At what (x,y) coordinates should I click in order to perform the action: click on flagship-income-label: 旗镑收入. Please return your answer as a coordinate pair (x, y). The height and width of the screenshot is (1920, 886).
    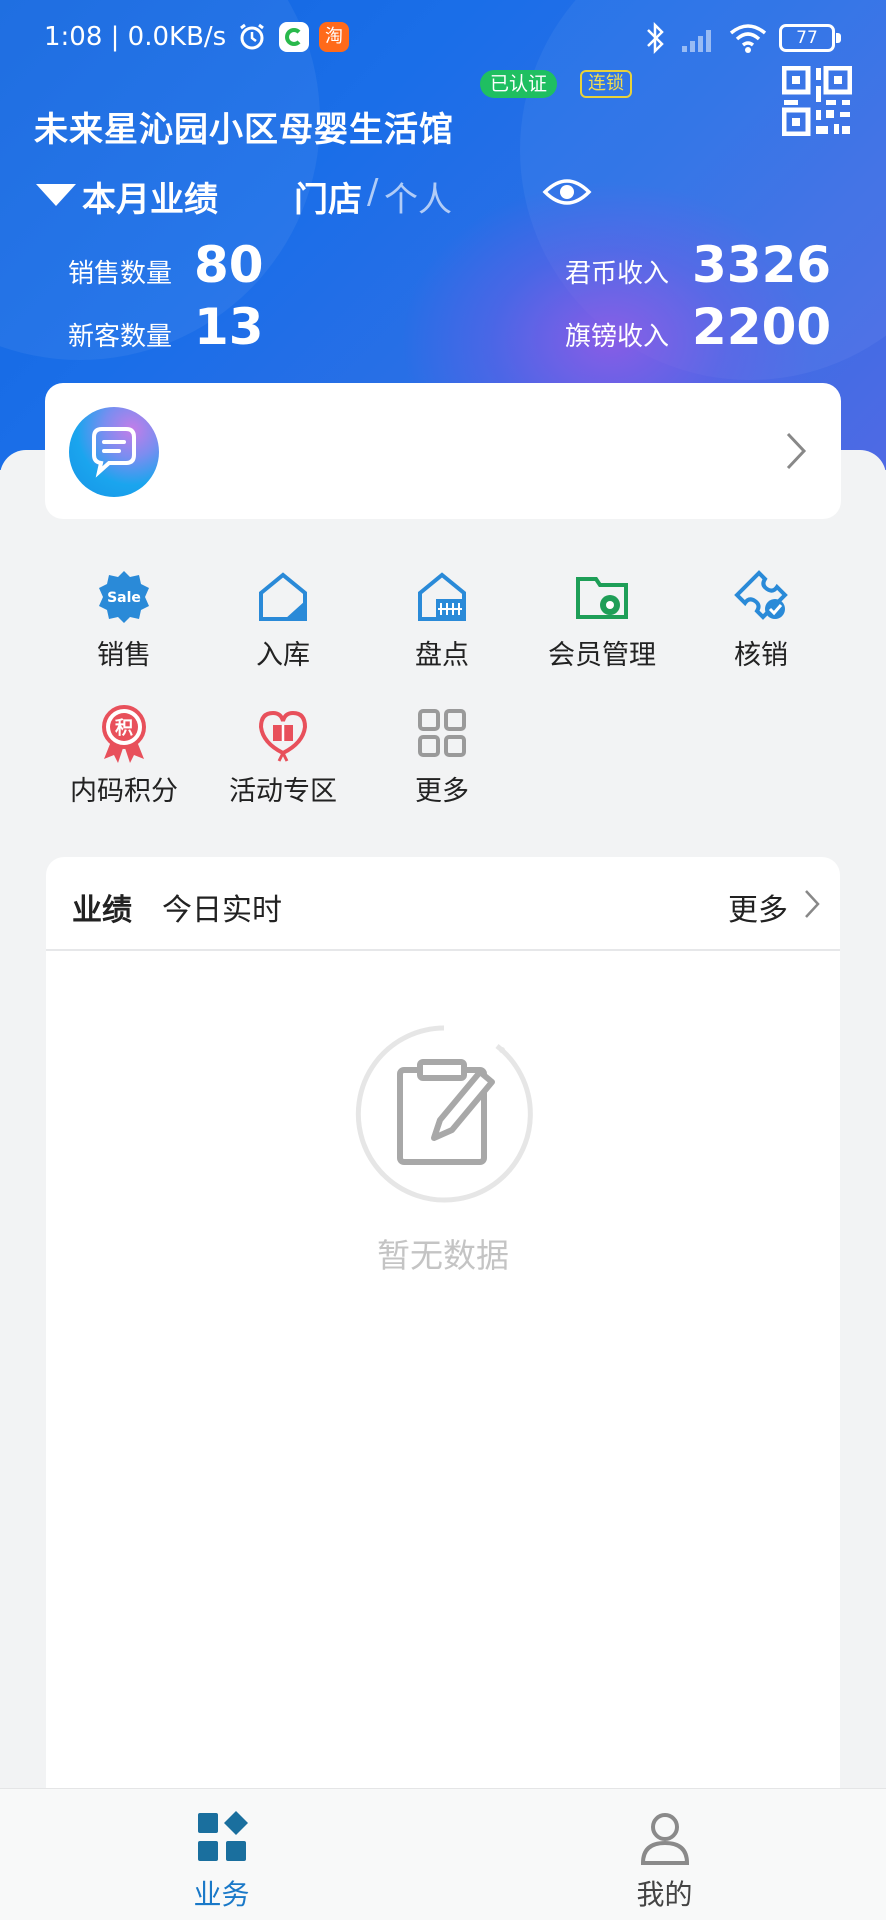
    Looking at the image, I should click on (617, 337).